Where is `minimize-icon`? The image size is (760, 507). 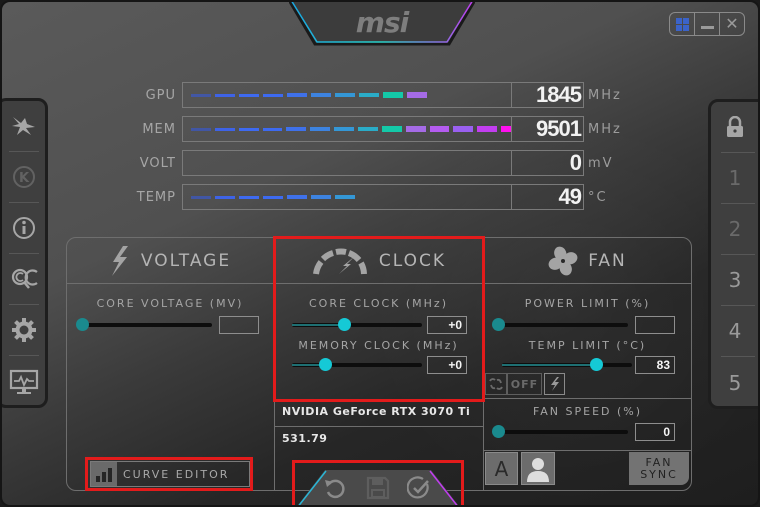 minimize-icon is located at coordinates (707, 27).